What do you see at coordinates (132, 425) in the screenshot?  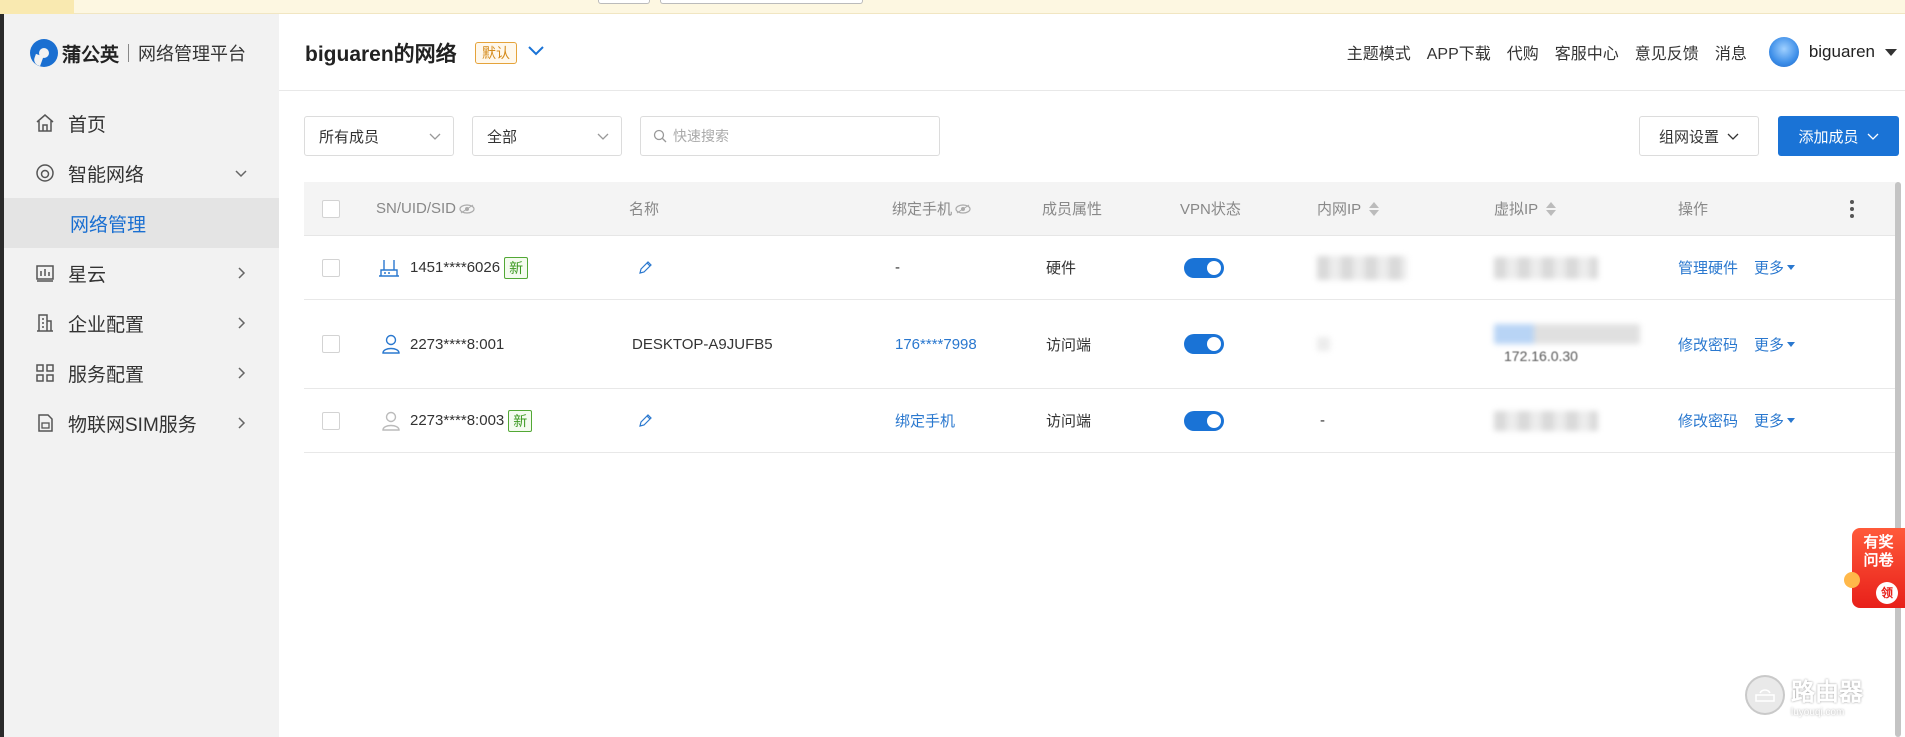 I see `sidebar-item-label: 物联网SIM服务` at bounding box center [132, 425].